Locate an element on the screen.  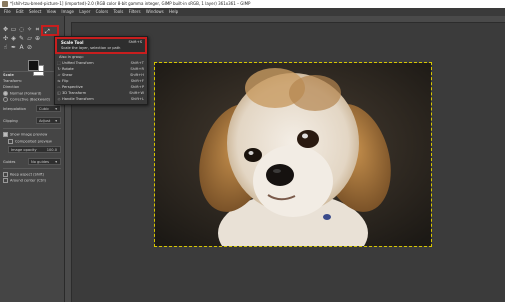
app-icon is located at coordinates (5, 4).